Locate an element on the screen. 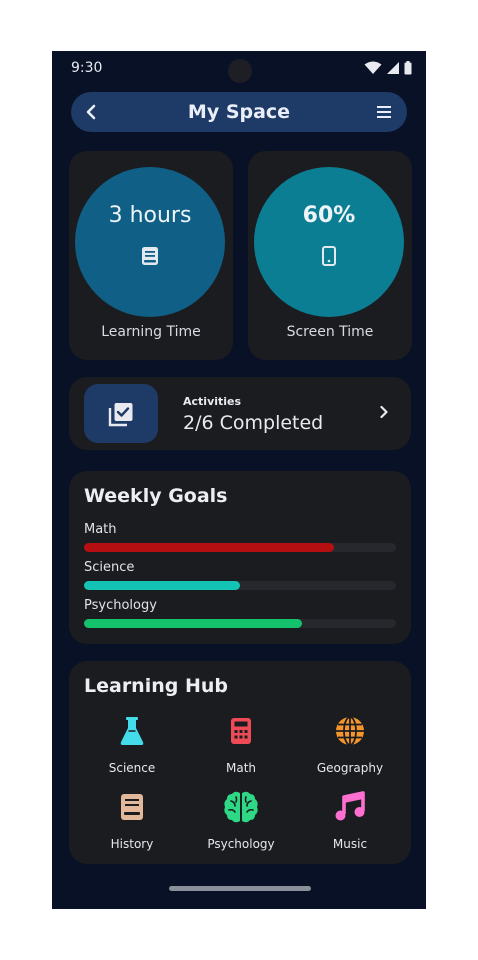 This screenshot has width=478, height=960. calculator-icon is located at coordinates (241, 731).